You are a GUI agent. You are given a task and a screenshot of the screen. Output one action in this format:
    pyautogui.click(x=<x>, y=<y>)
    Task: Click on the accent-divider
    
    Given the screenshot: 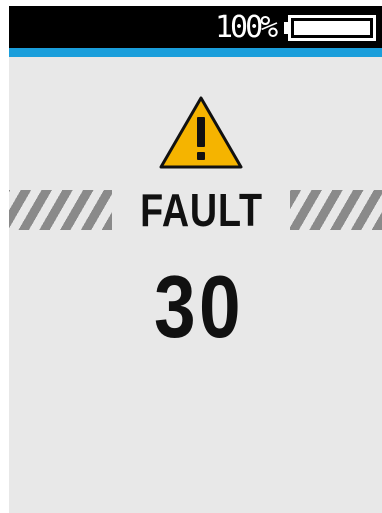 What is the action you would take?
    pyautogui.click(x=195, y=52)
    